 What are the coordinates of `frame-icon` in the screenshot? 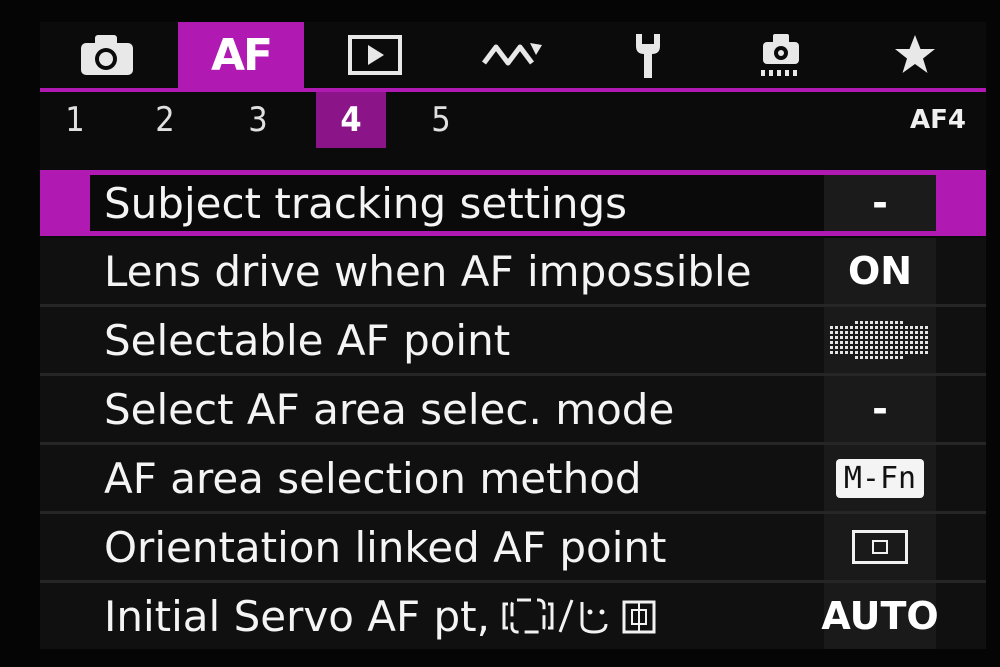 It's located at (880, 547).